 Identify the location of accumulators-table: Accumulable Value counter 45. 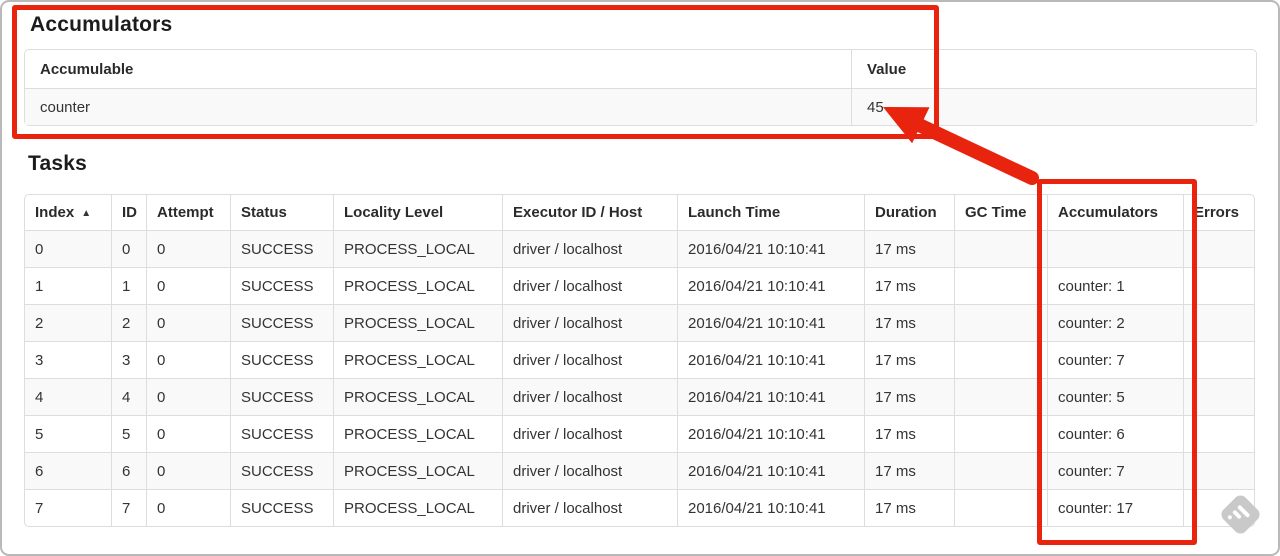
(640, 87).